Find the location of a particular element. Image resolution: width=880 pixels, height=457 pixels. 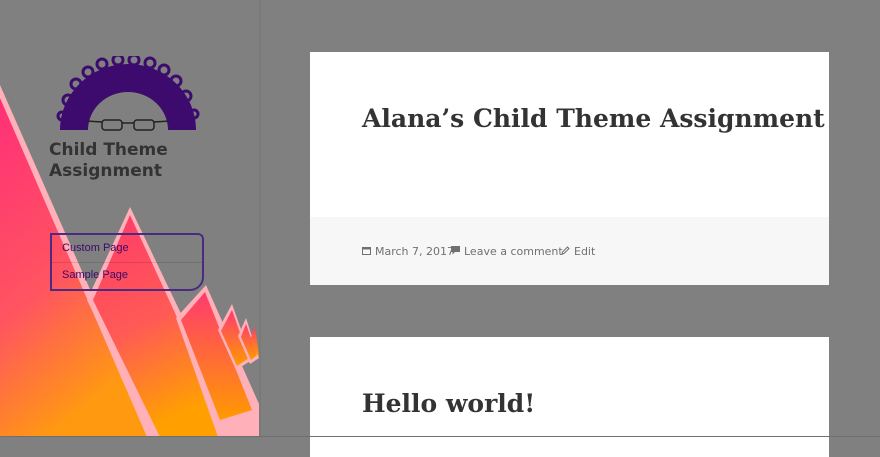

site-logo is located at coordinates (128, 95).